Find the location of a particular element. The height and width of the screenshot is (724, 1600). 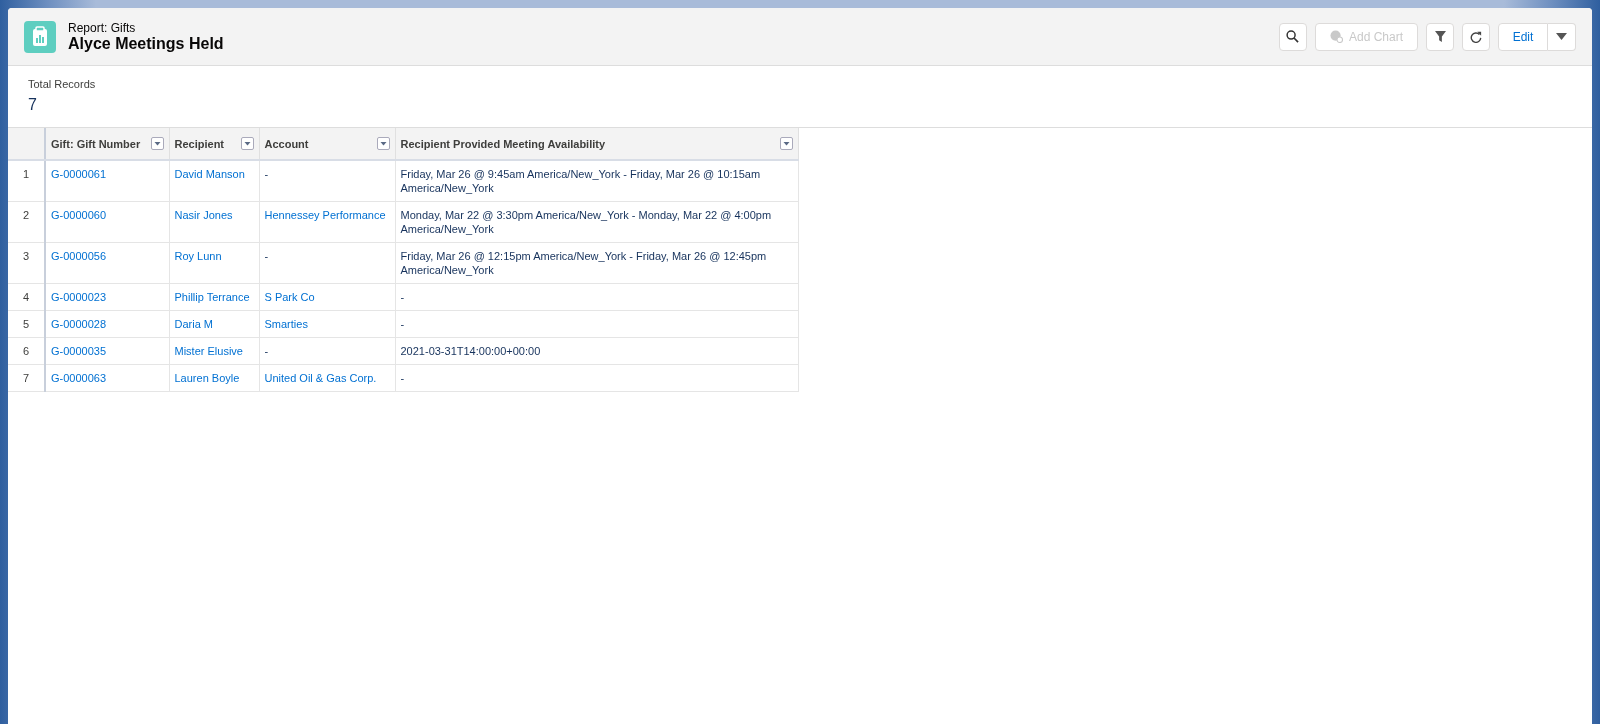

gift-number-link: G-0000056 is located at coordinates (79, 256).